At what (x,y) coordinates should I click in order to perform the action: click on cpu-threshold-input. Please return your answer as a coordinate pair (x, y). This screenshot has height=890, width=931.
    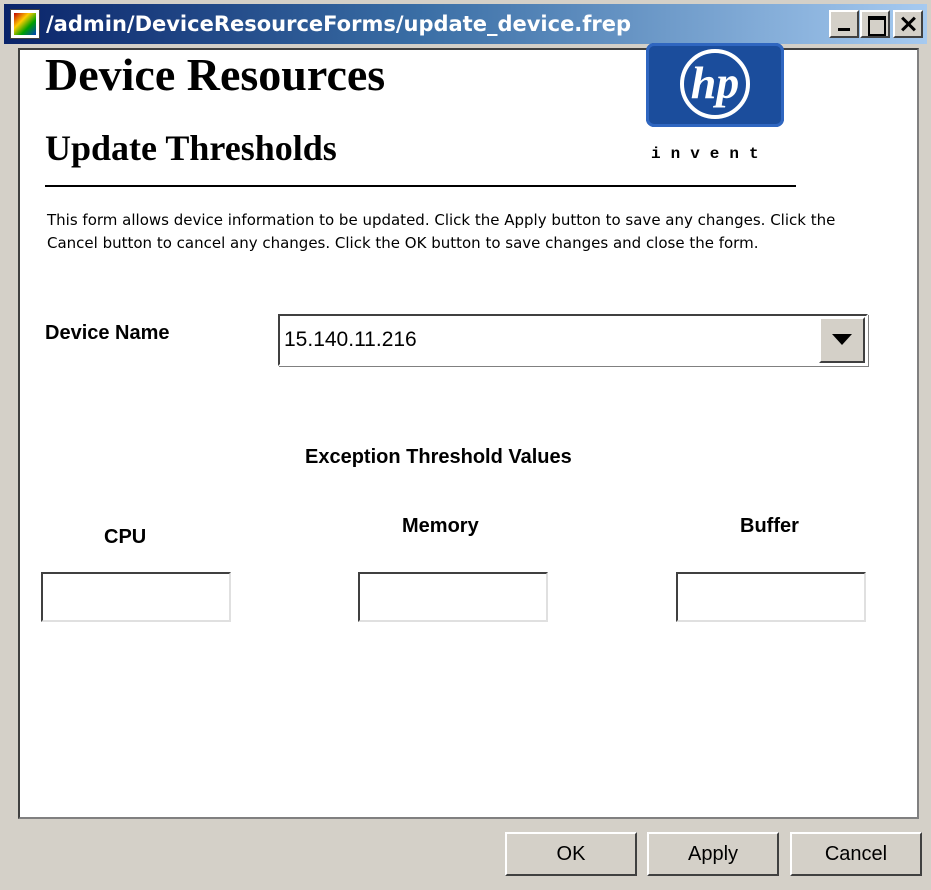
    Looking at the image, I should click on (136, 597).